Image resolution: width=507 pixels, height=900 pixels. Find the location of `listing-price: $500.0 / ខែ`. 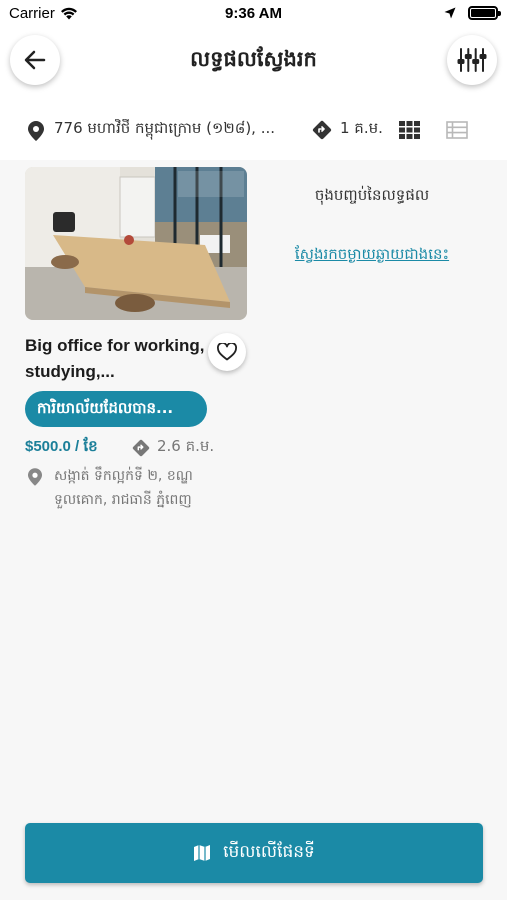

listing-price: $500.0 / ខែ is located at coordinates (61, 446).